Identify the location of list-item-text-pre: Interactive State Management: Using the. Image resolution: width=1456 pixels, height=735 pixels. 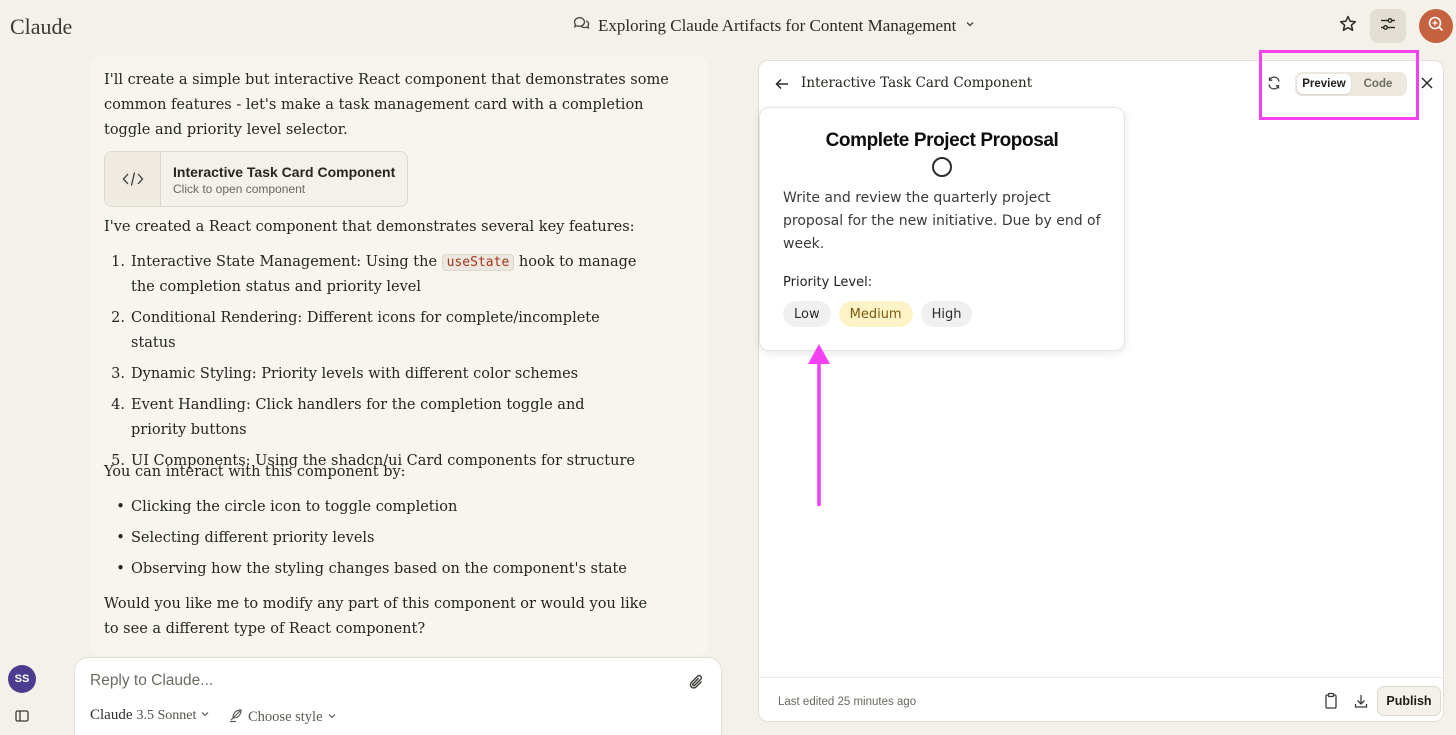
(286, 262).